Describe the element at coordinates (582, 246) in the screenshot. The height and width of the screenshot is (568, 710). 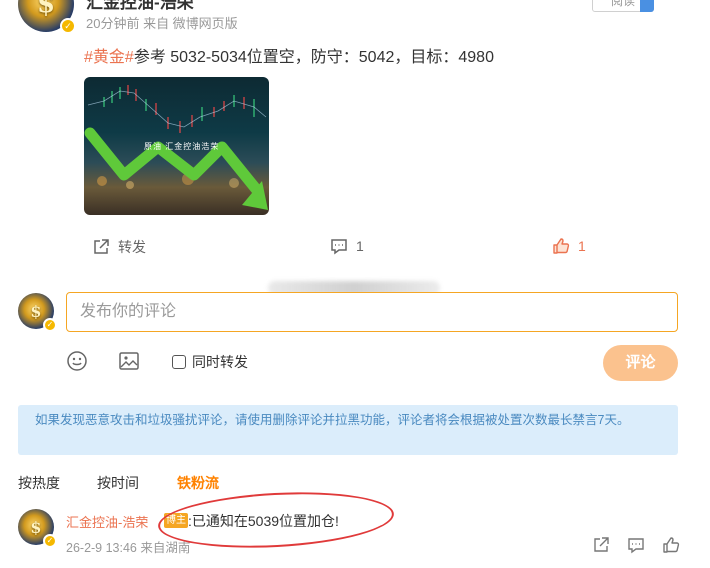
I see `like-count: 1` at that location.